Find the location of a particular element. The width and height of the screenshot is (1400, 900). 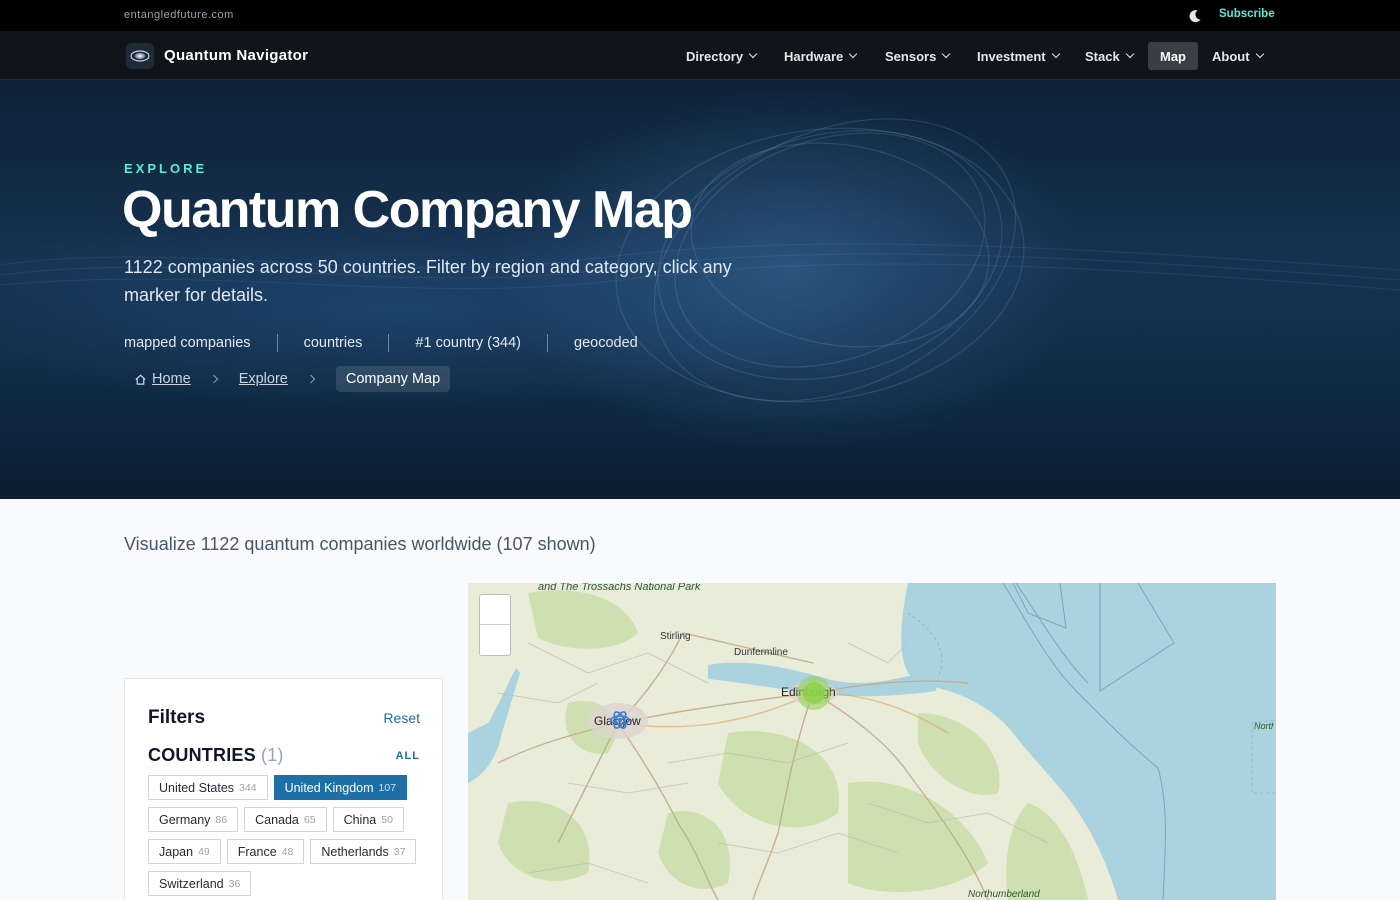

breadcrumb-home: Home is located at coordinates (171, 379).